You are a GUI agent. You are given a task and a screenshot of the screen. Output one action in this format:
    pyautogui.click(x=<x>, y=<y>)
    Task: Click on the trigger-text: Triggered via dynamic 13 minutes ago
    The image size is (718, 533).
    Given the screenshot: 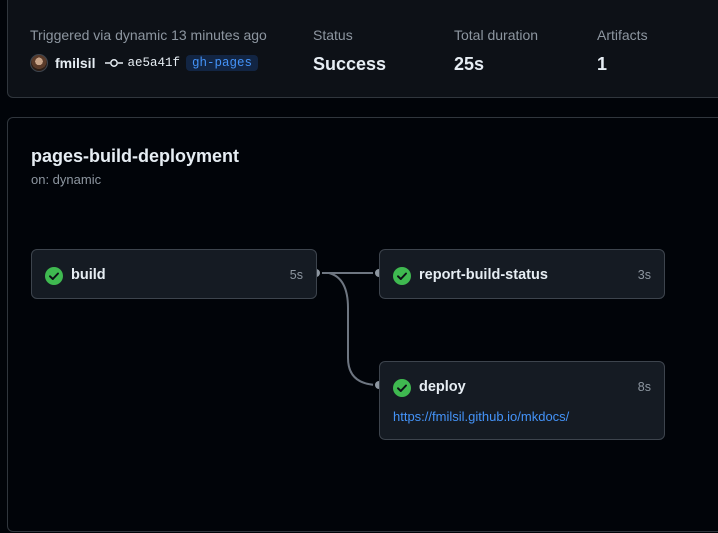 What is the action you would take?
    pyautogui.click(x=148, y=35)
    